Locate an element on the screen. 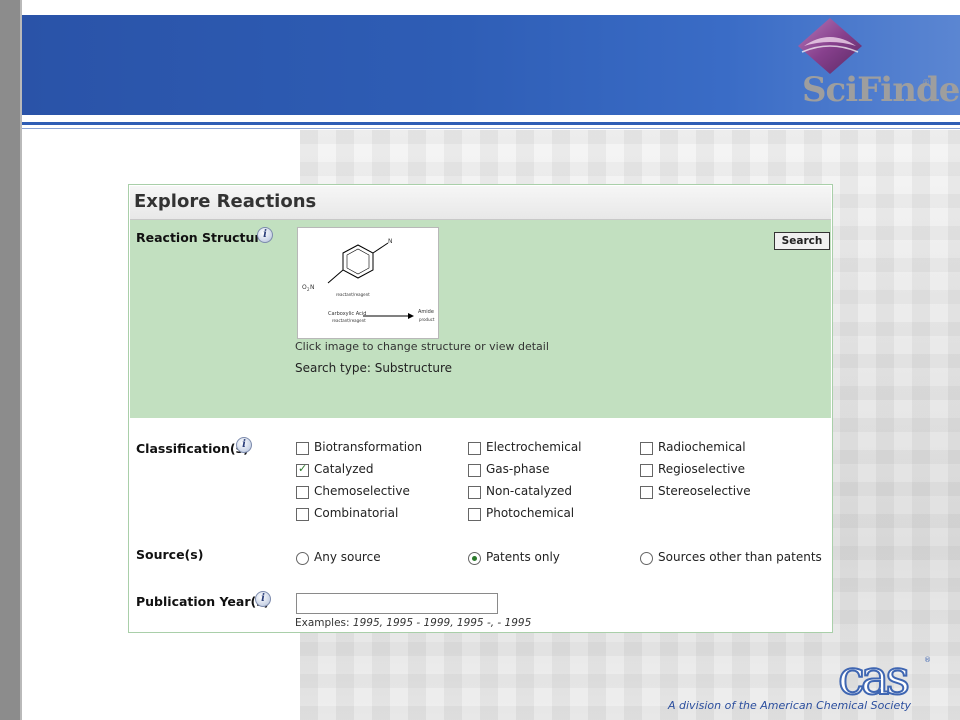  publication-year-label: Publication Year(s) is located at coordinates (203, 601).